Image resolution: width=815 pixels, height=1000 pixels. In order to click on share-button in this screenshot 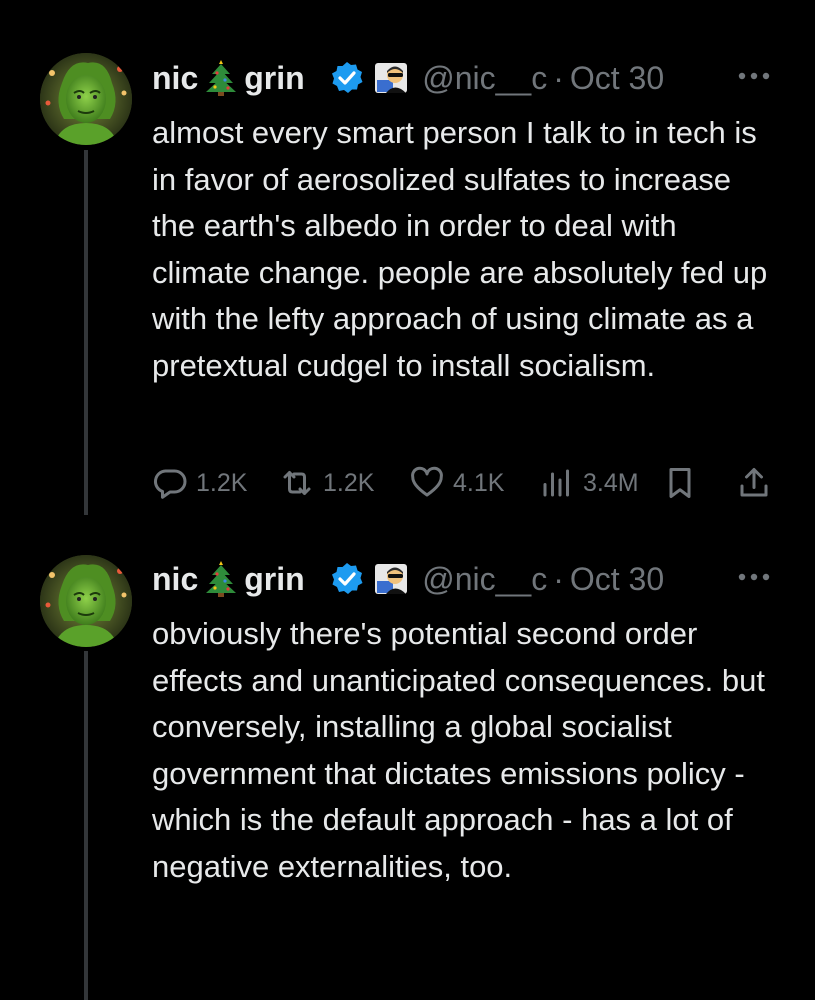, I will do `click(754, 483)`.